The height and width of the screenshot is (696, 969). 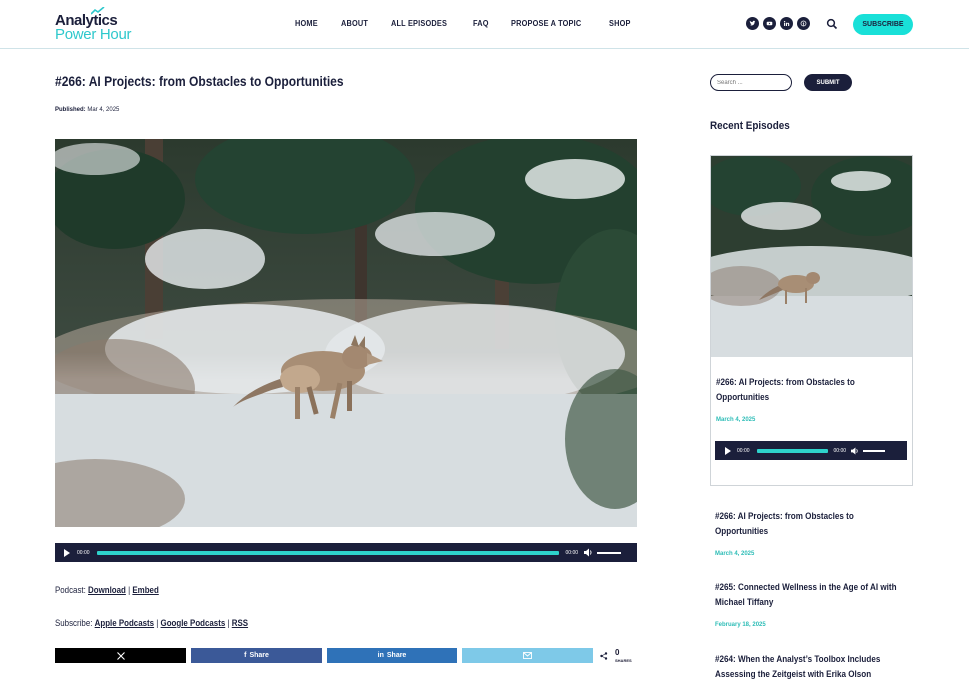 I want to click on player-duration: 00:00, so click(x=572, y=552).